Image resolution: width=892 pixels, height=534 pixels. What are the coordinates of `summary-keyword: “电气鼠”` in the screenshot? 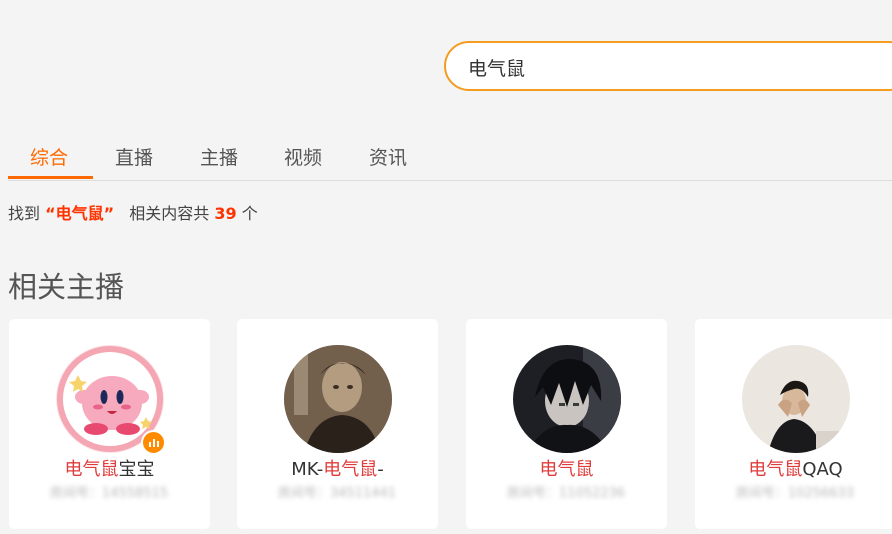 It's located at (80, 213).